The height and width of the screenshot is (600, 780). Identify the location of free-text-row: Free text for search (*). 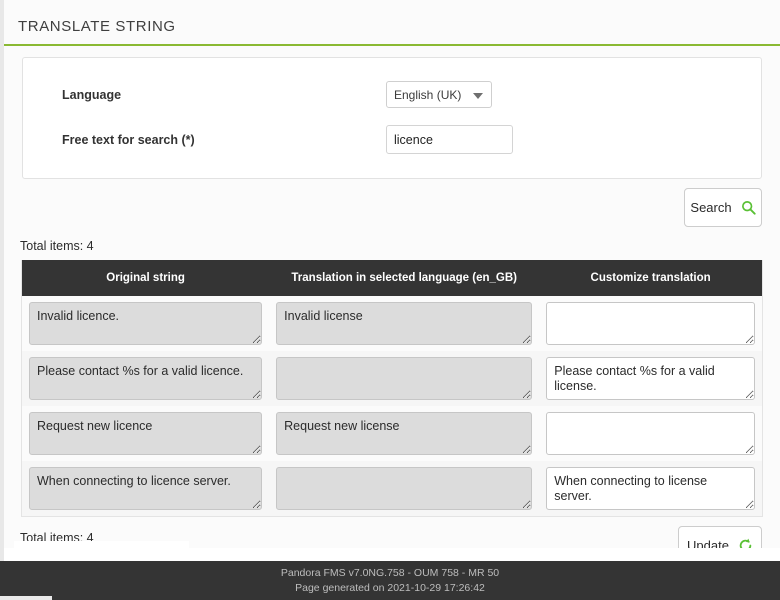
(392, 139).